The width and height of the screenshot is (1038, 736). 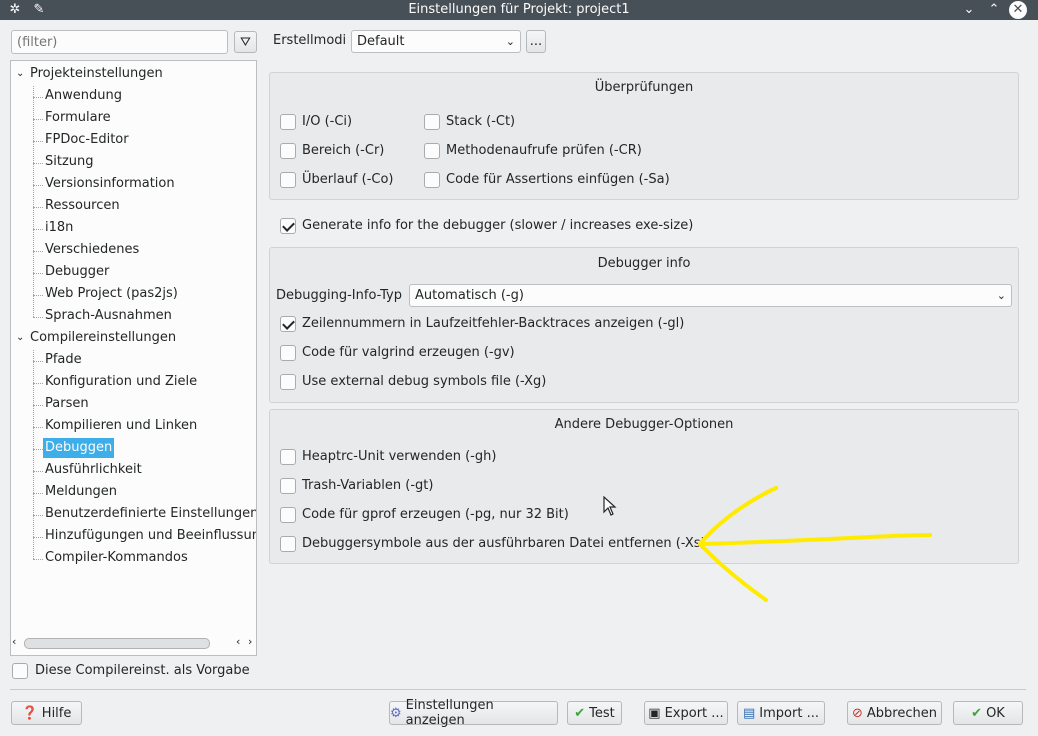 I want to click on other-debug-option-1-checkbox, so click(x=288, y=486).